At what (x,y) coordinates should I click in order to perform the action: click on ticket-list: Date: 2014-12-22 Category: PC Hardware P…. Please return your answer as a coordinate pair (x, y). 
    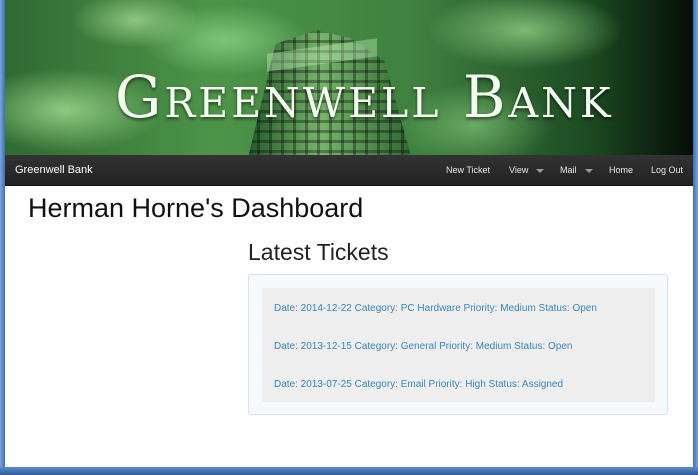
    Looking at the image, I should click on (458, 345).